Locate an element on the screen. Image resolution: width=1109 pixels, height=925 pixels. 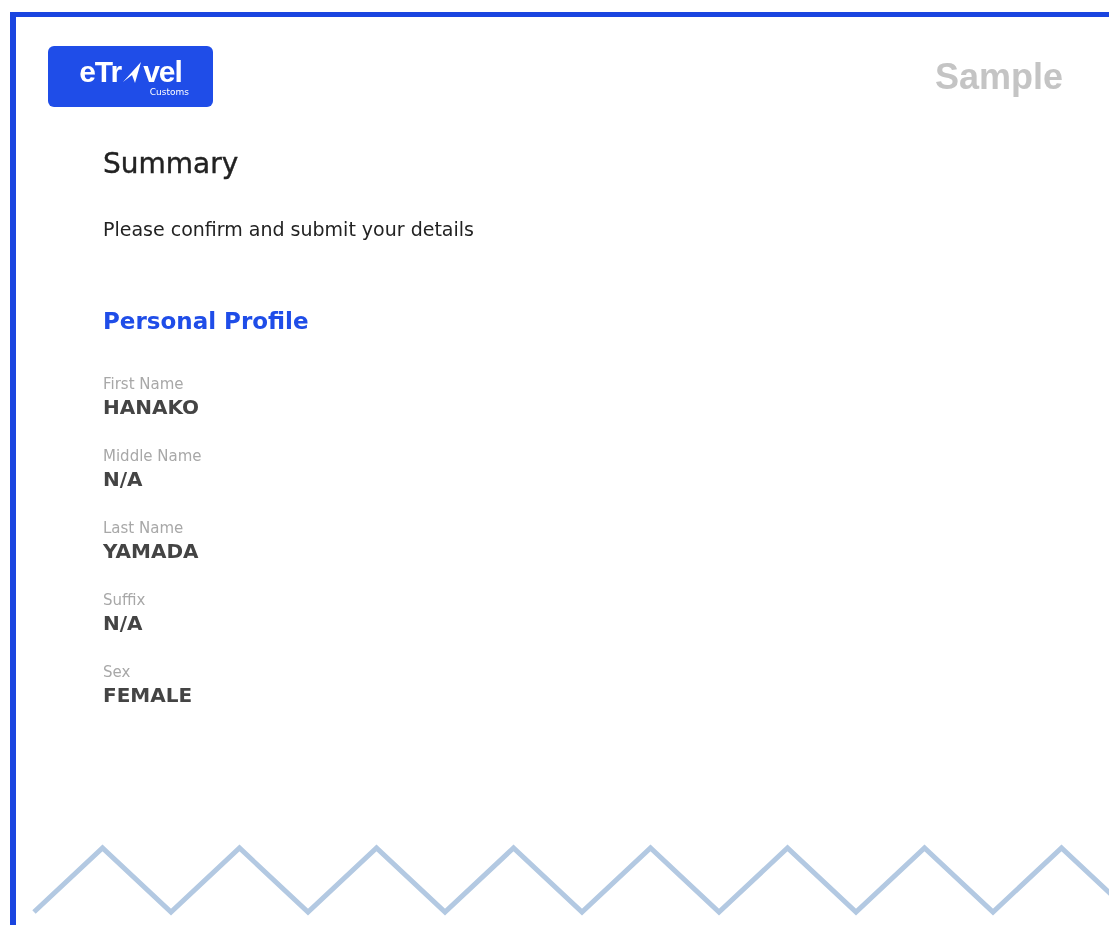
logo: eTr vel Customs is located at coordinates (130, 76).